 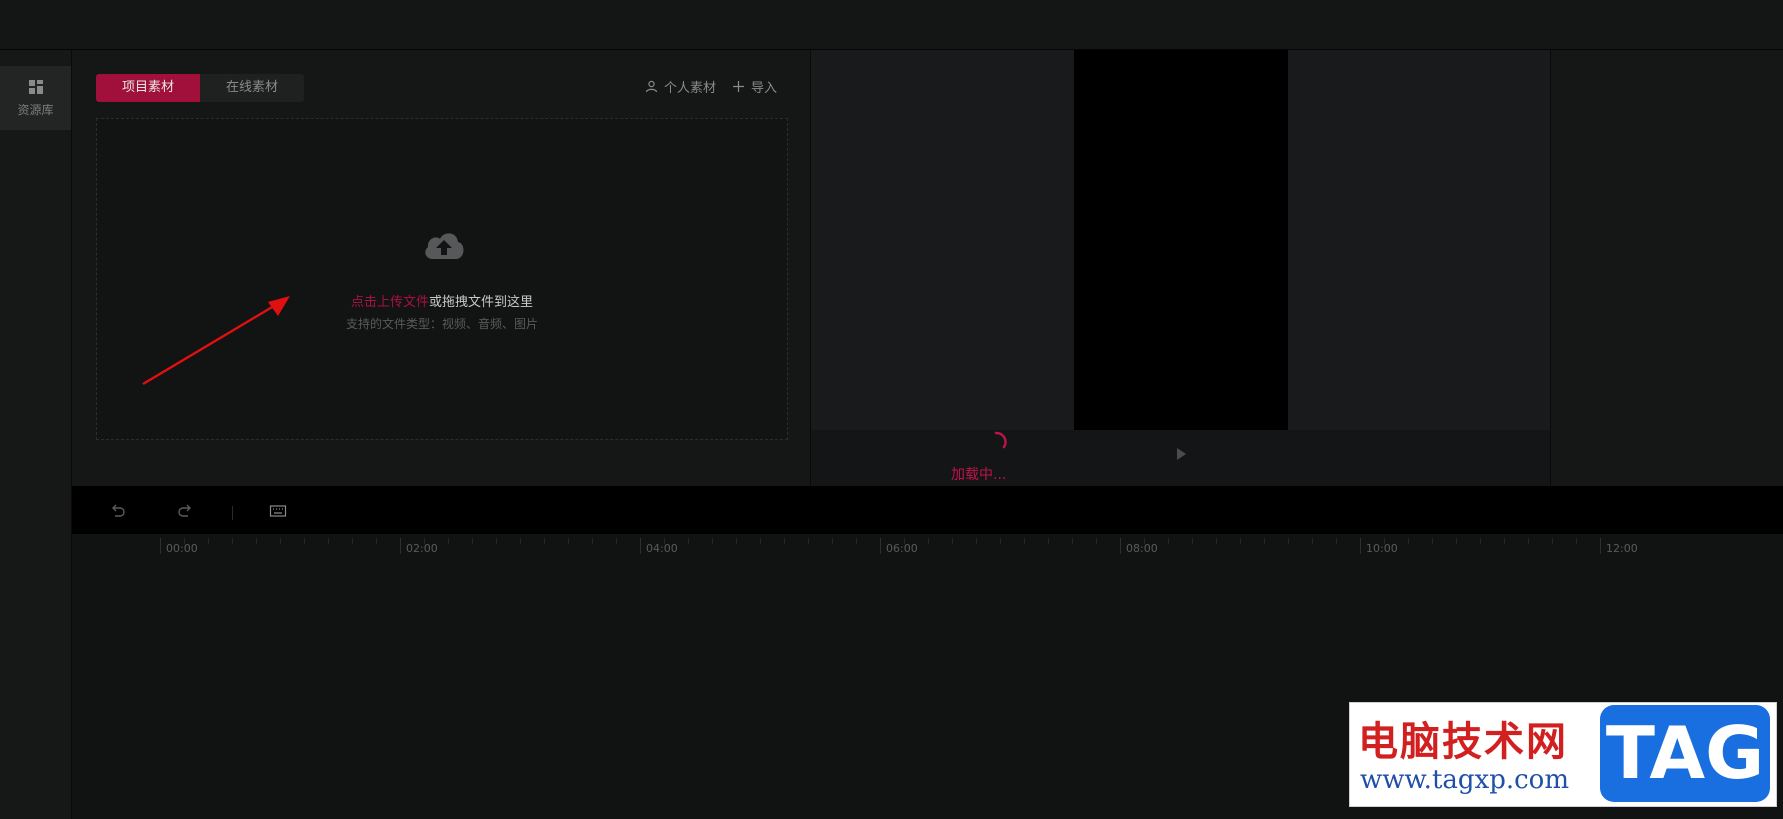 What do you see at coordinates (927, 546) in the screenshot?
I see `timeline-ruler: 00:00 02:00 04:00 06:00 08:00 10:00 12:00` at bounding box center [927, 546].